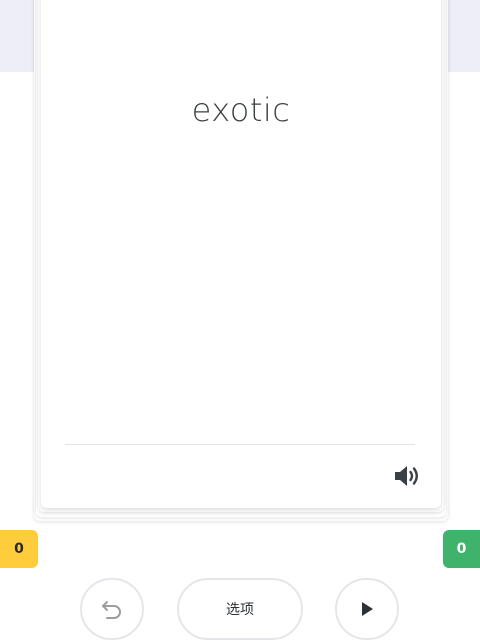  Describe the element at coordinates (241, 110) in the screenshot. I see `flashcard-term: exotic` at that location.